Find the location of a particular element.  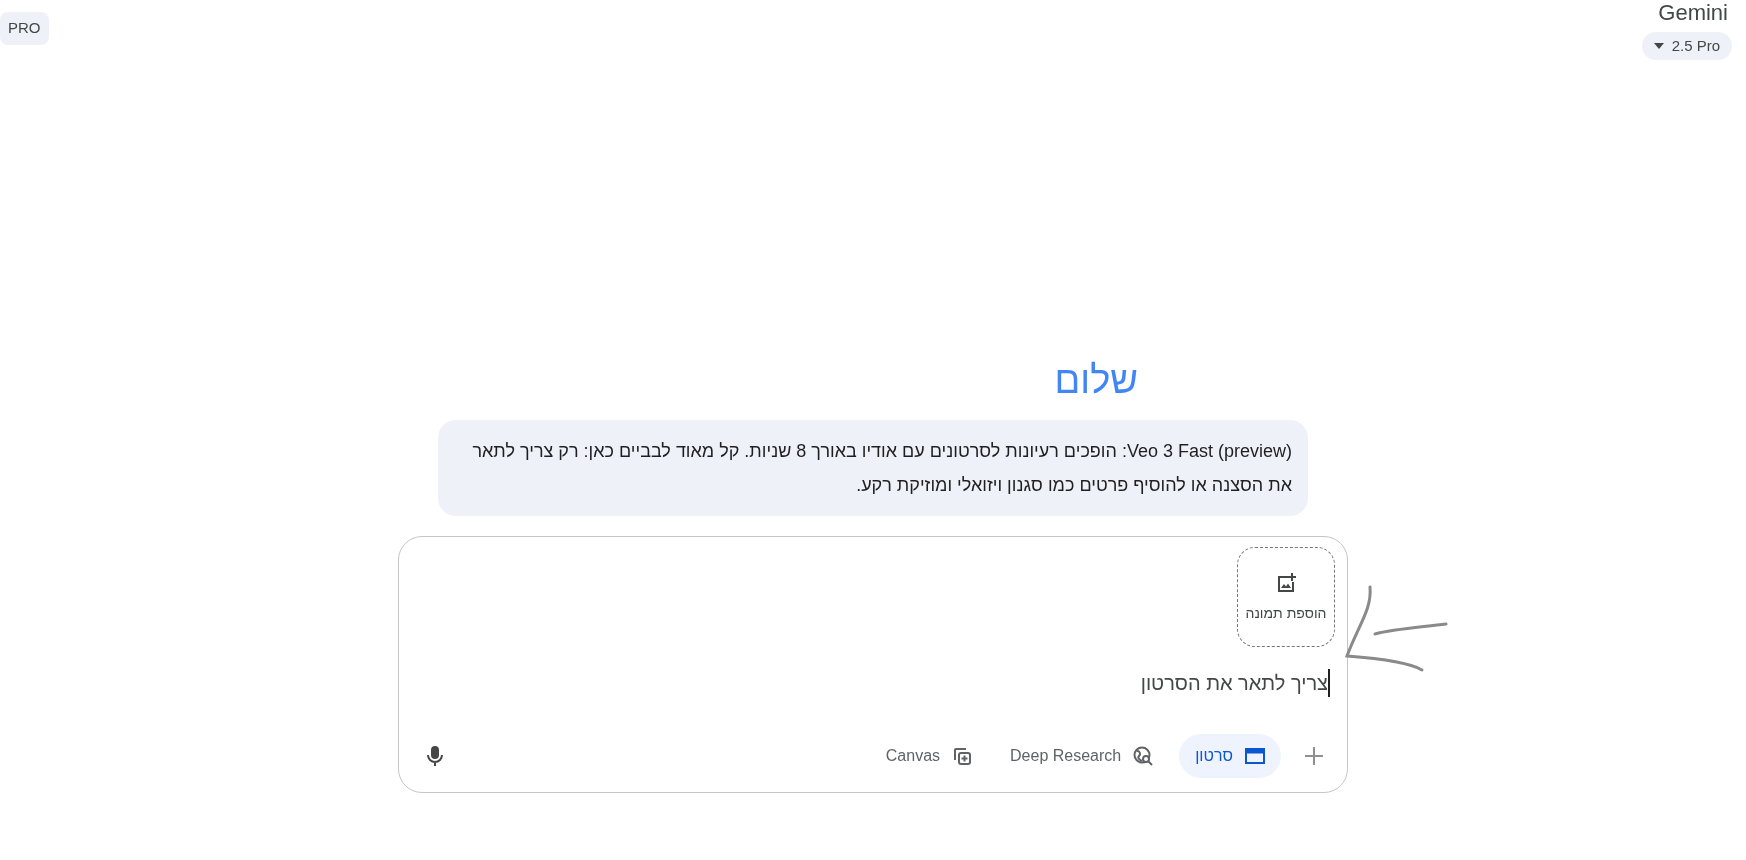

globe-search-icon is located at coordinates (1143, 756).